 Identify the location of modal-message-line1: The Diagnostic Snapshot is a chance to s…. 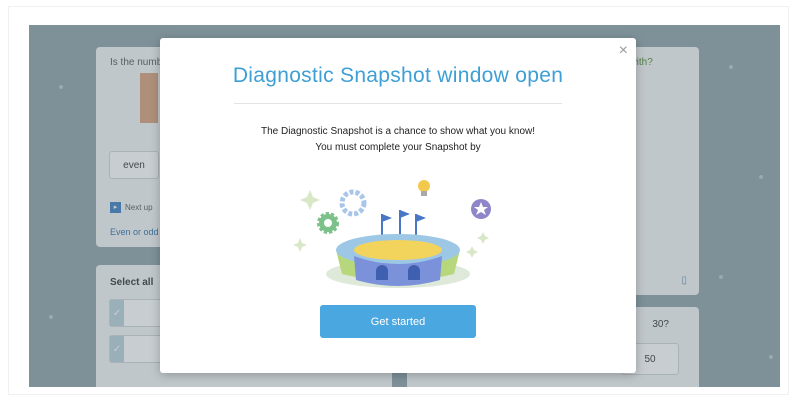
(398, 131).